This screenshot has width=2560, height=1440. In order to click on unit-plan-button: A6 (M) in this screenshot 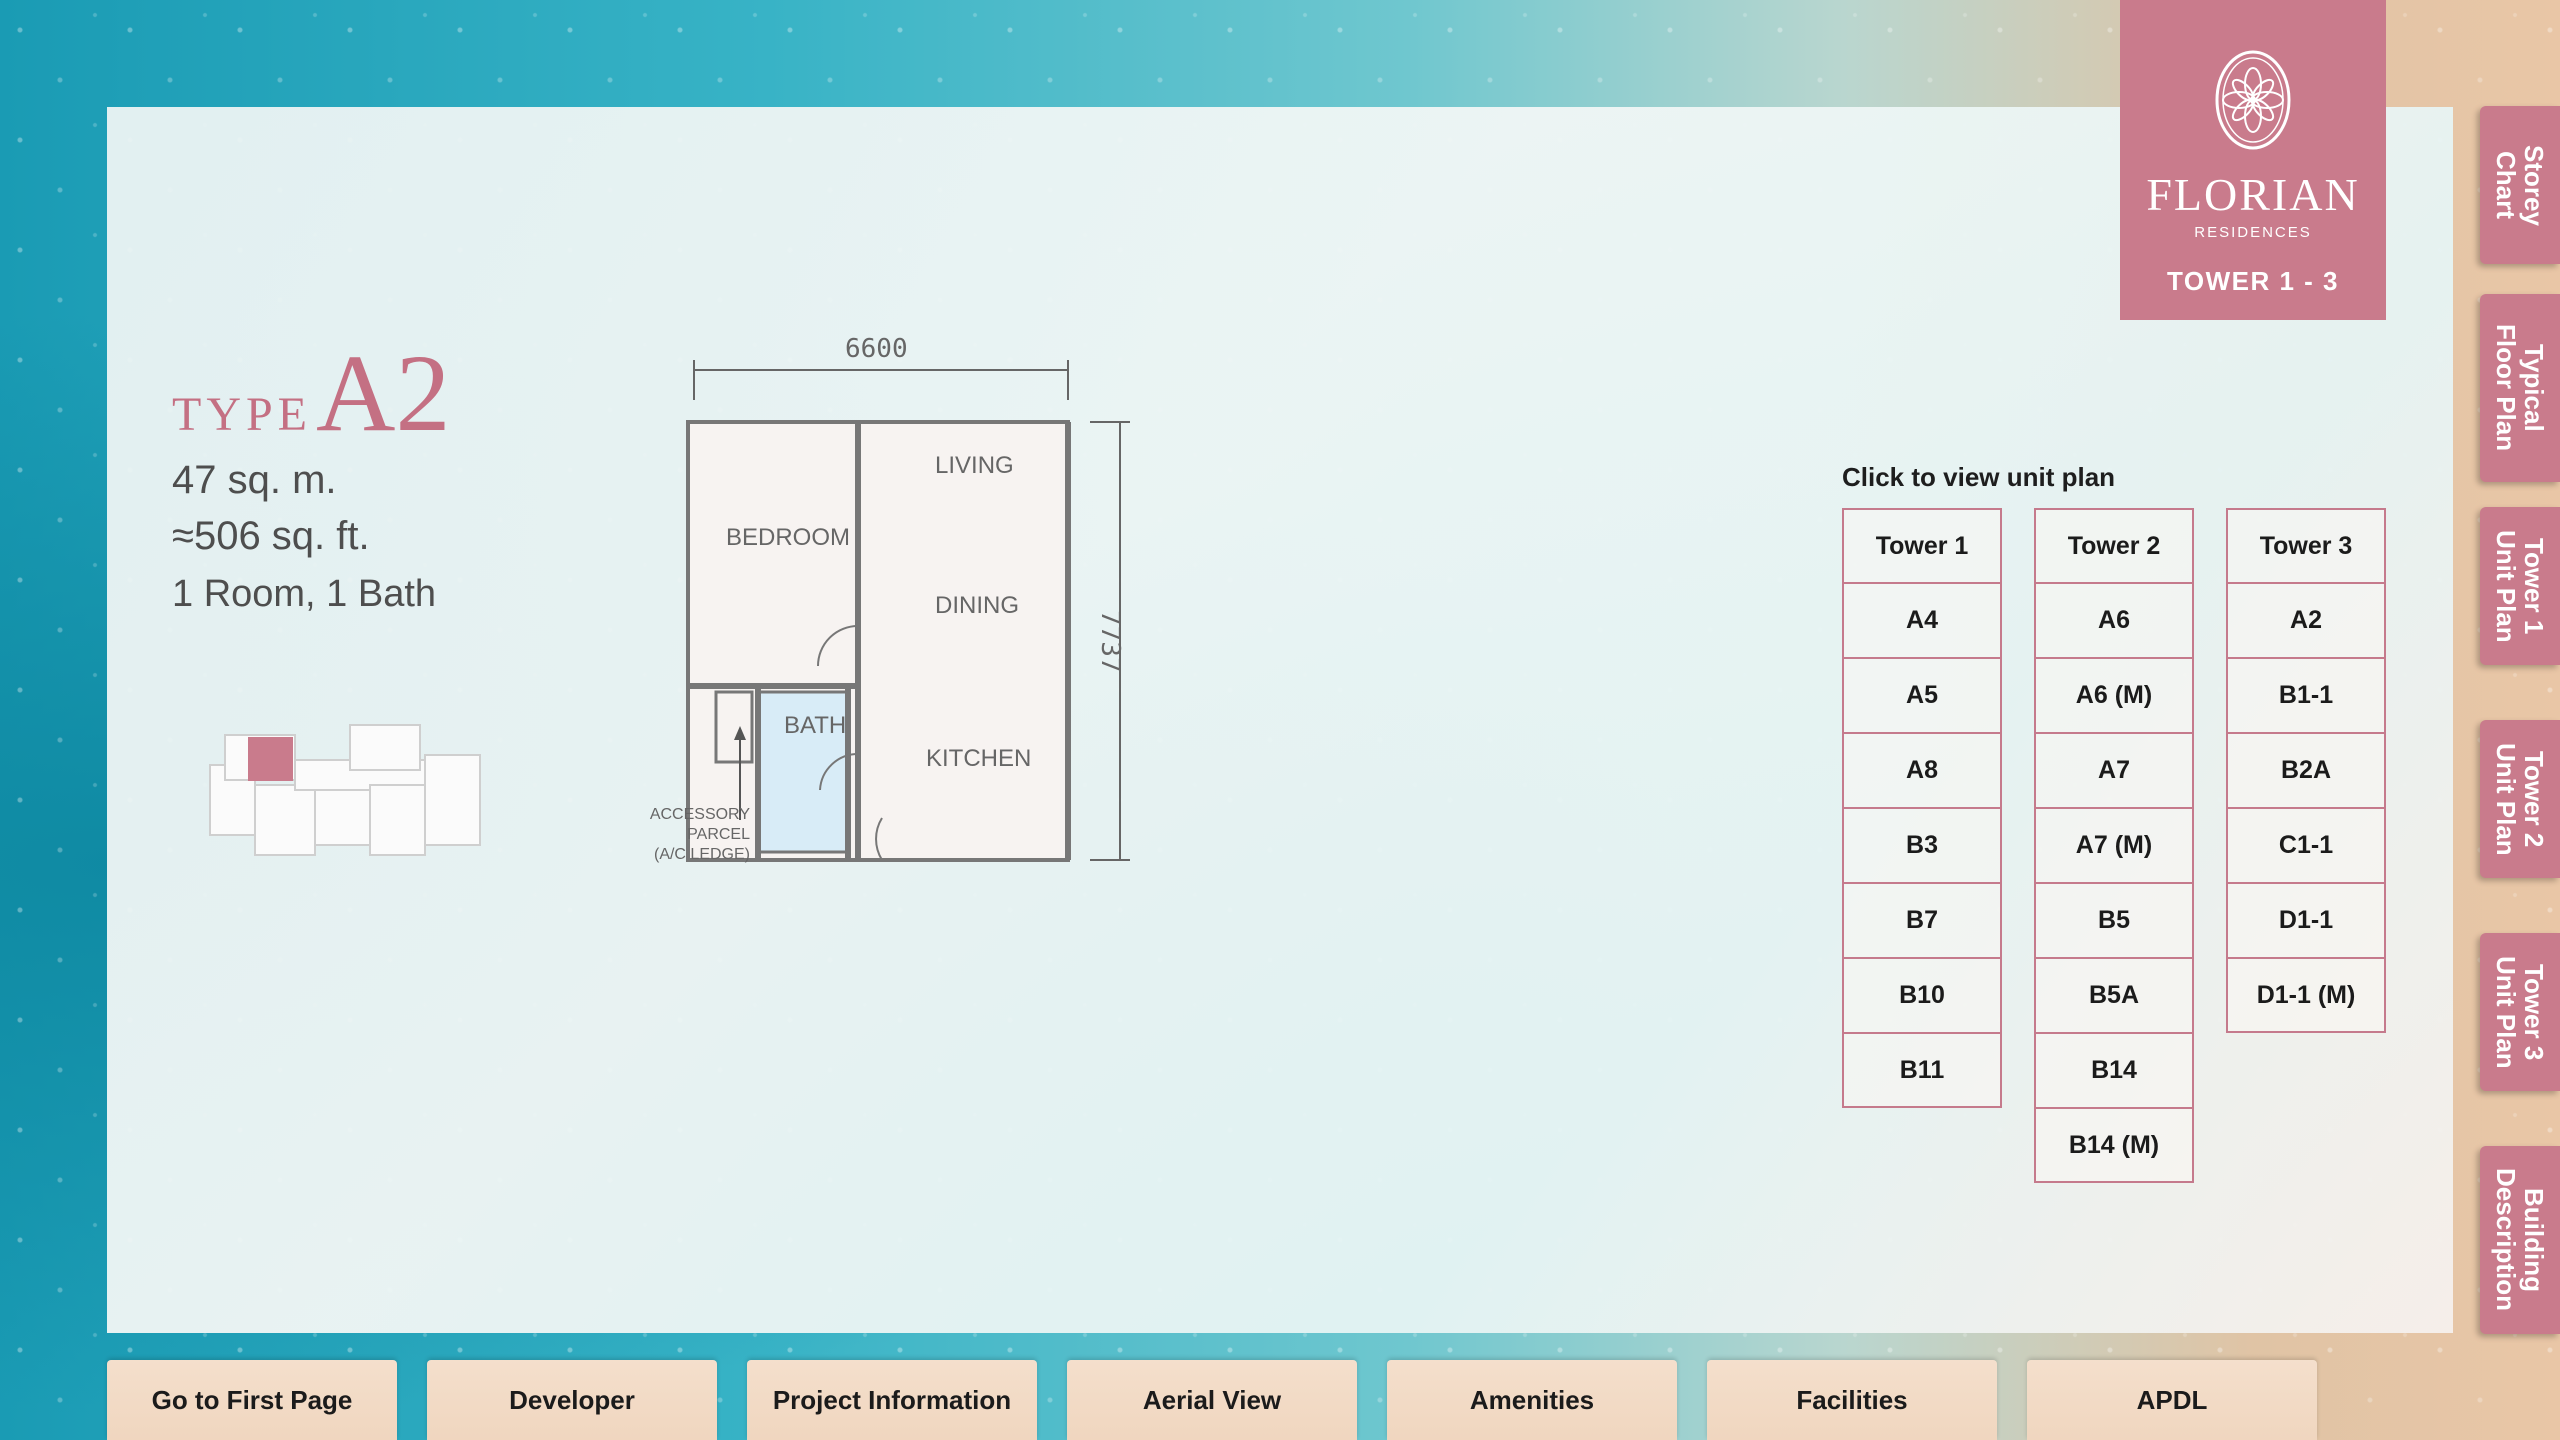, I will do `click(2114, 695)`.